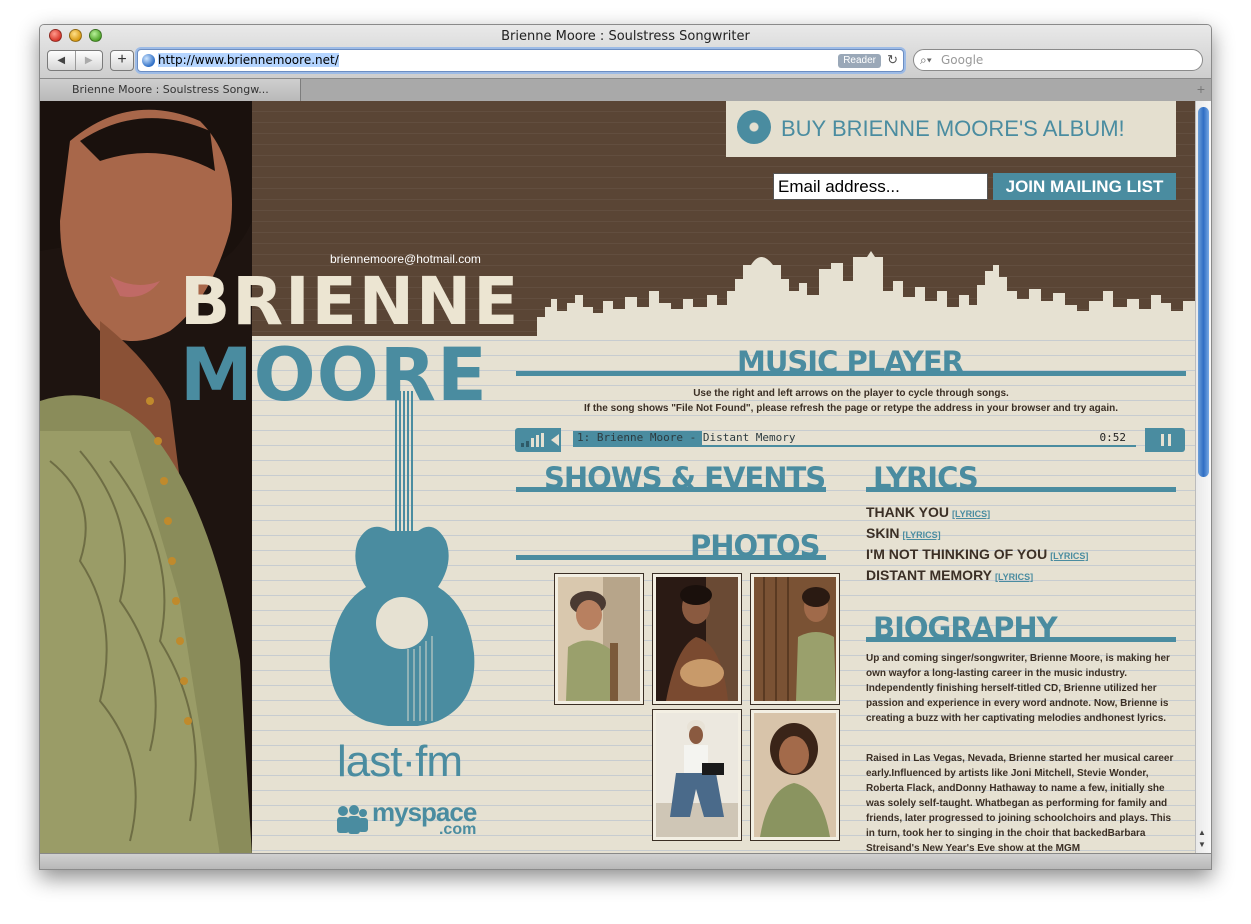 This screenshot has height=924, width=1251. I want to click on back-arrow-icon: ◀, so click(61, 60).